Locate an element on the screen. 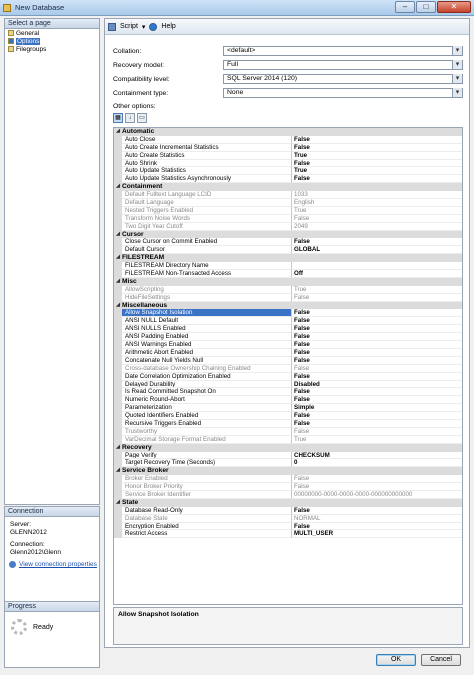 The height and width of the screenshot is (675, 474). grid-property-value: 2049 is located at coordinates (377, 227).